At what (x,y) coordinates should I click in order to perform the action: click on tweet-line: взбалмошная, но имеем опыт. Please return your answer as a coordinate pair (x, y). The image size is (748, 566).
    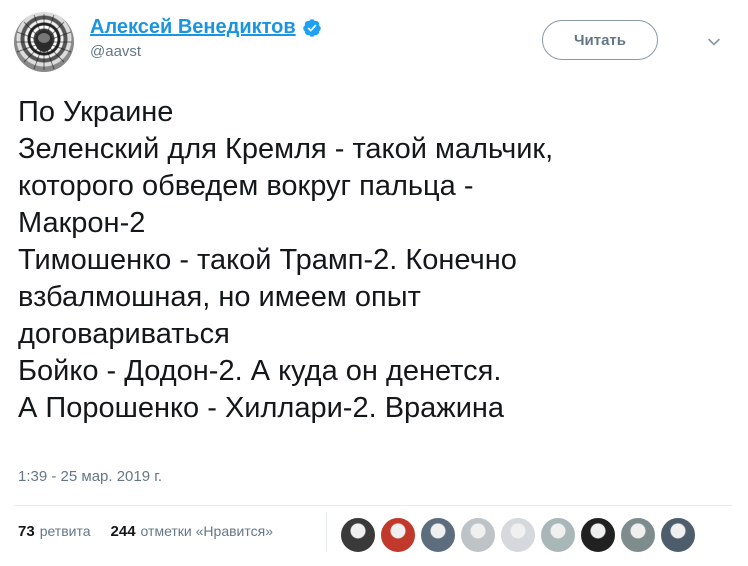
    Looking at the image, I should click on (219, 297).